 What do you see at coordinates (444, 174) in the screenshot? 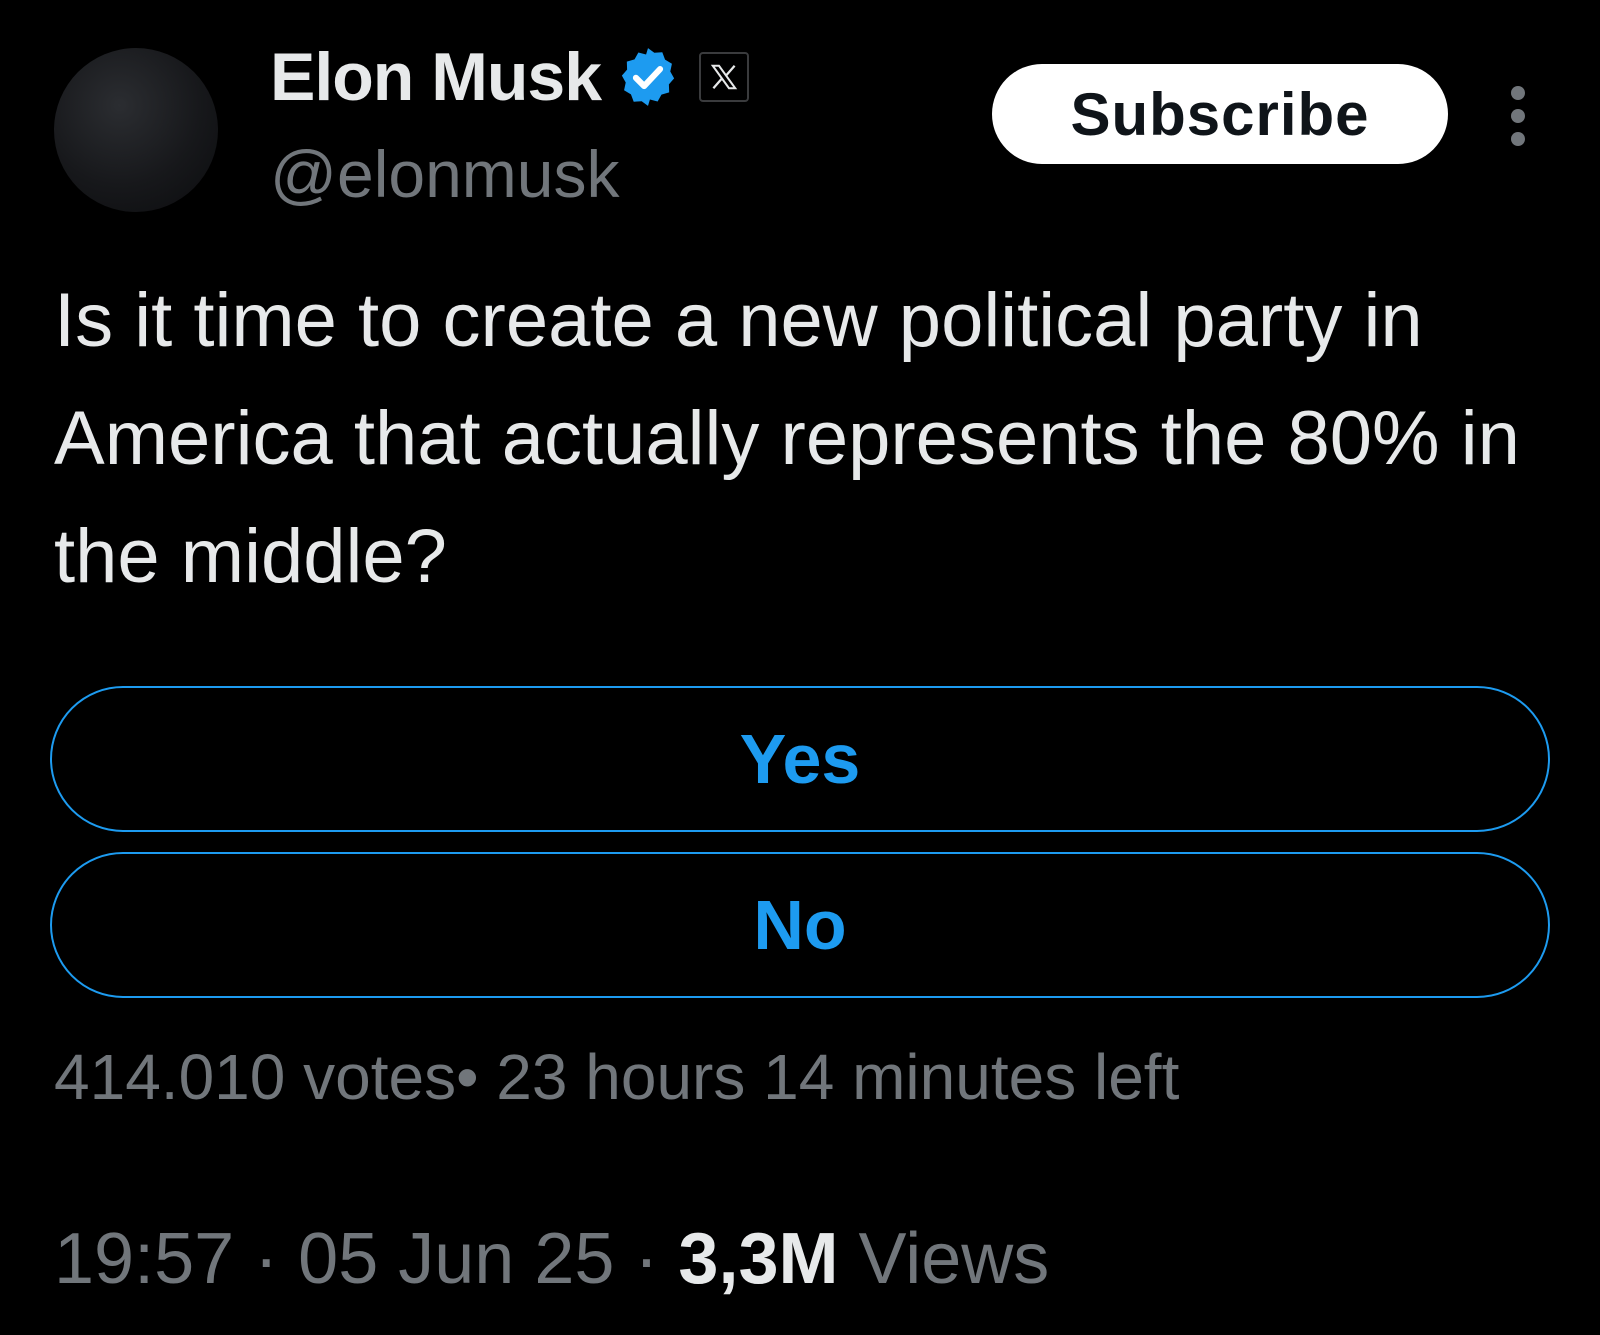
I see `author-handle: @elonmusk` at bounding box center [444, 174].